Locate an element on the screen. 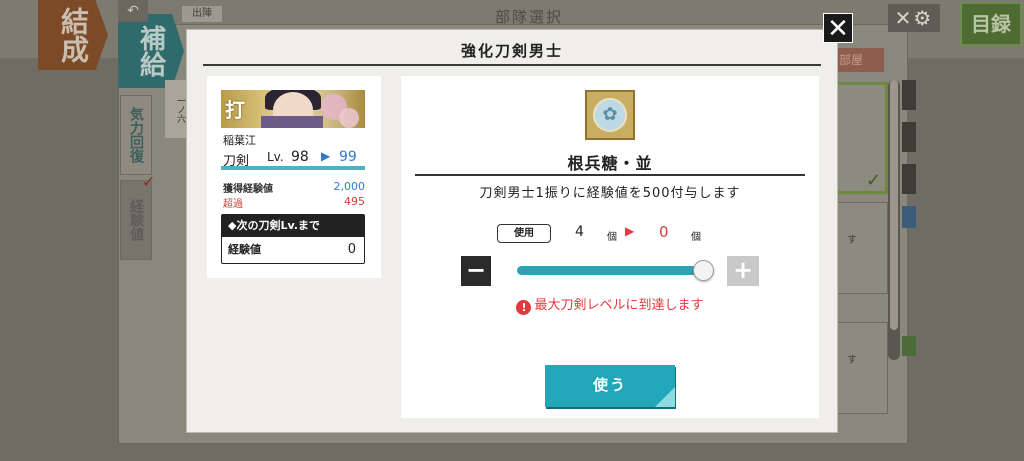  level-row: 刀剣 Lv. 98 ▶ 99 is located at coordinates (293, 159).